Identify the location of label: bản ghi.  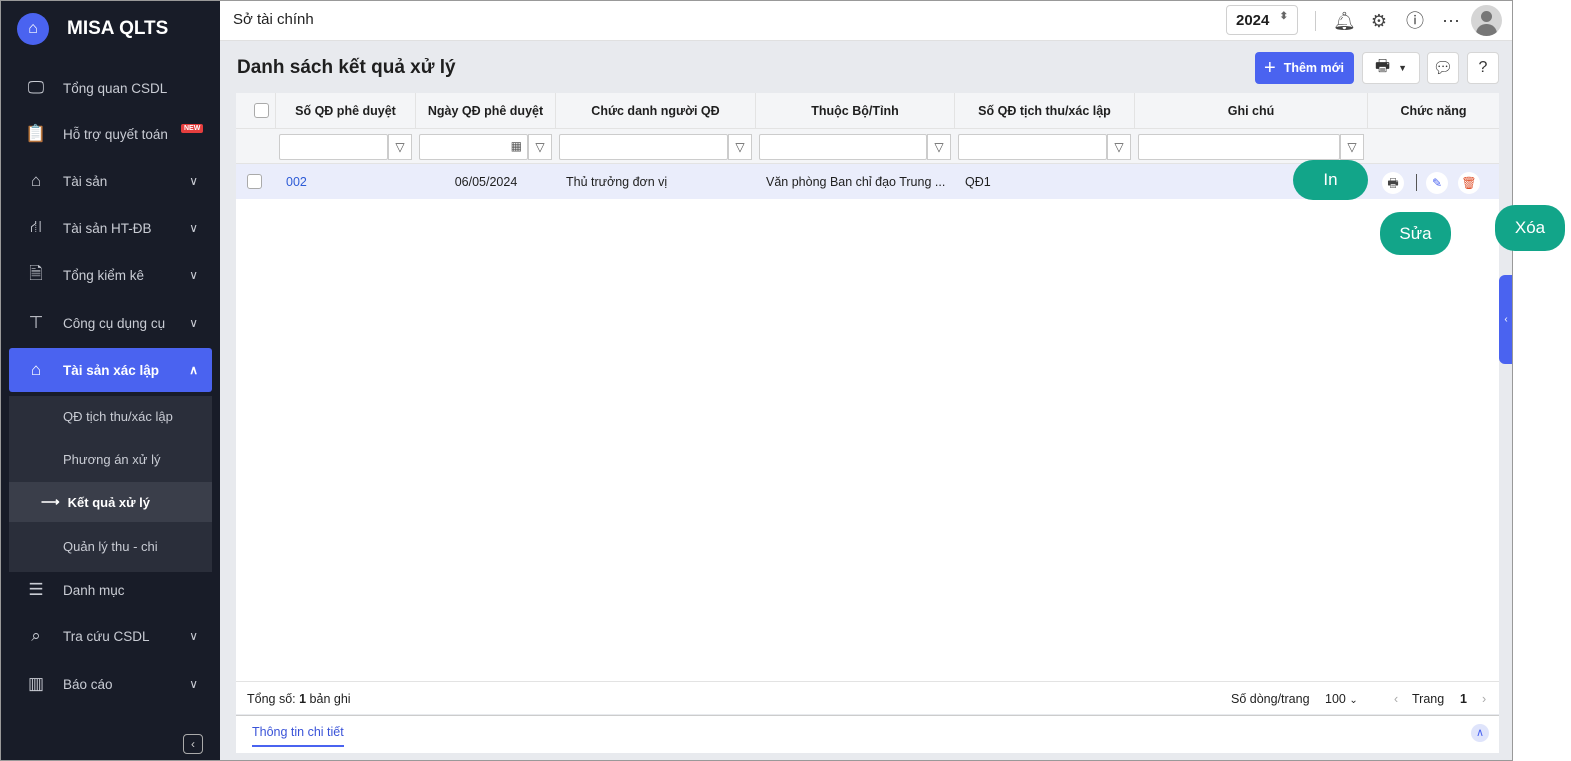
(328, 699).